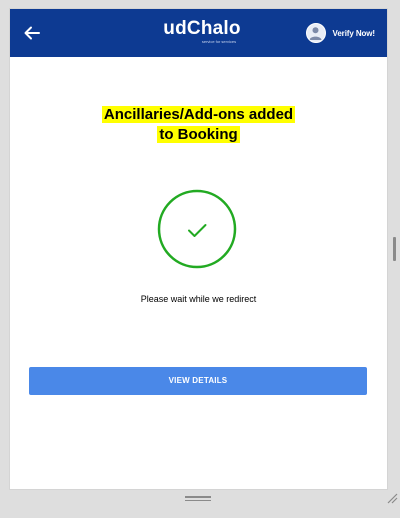 This screenshot has width=400, height=518. Describe the element at coordinates (202, 28) in the screenshot. I see `logo-title: udChalo` at that location.